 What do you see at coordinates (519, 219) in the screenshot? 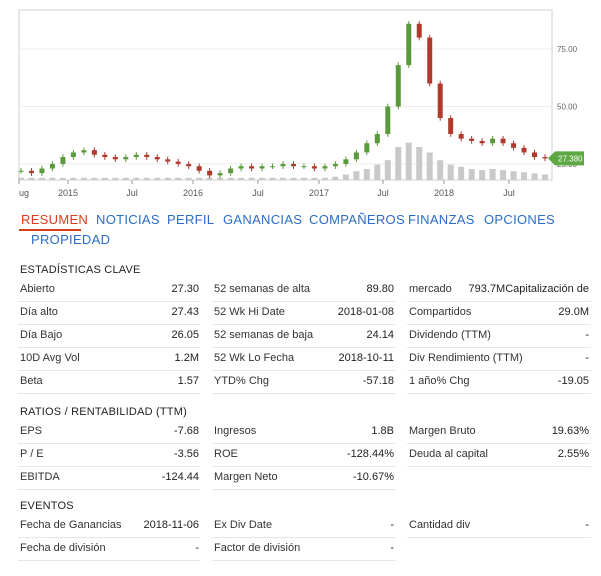
I see `tab-opciones: OPCIONES` at bounding box center [519, 219].